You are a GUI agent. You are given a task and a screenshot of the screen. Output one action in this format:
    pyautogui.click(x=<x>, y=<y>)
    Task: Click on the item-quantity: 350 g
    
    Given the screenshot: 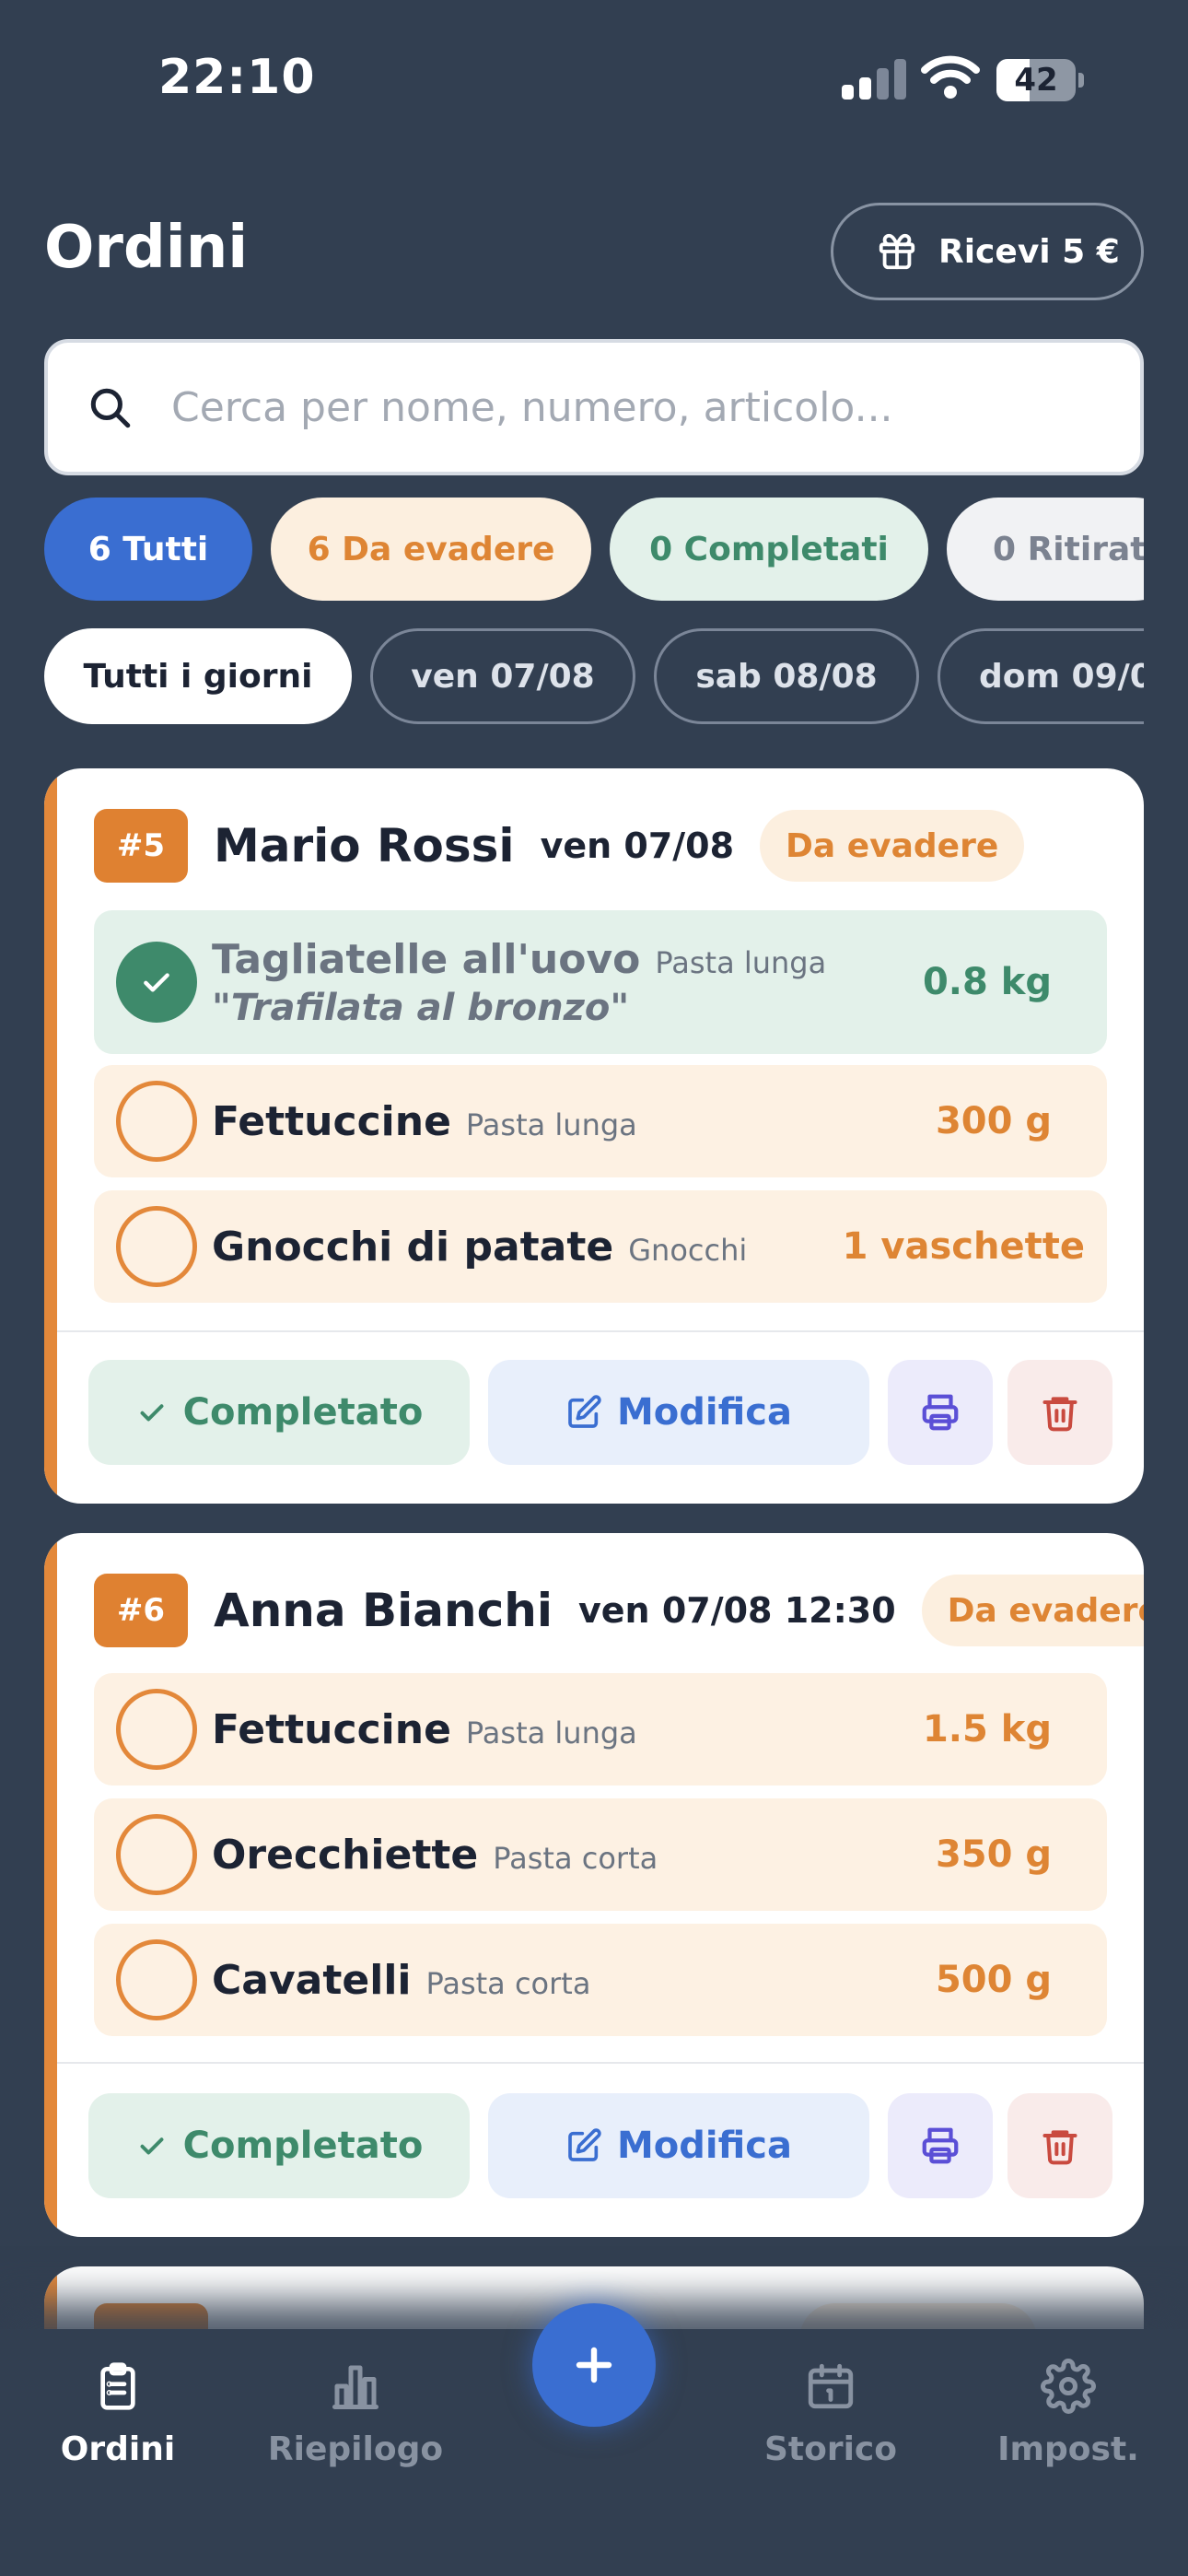 What is the action you would take?
    pyautogui.click(x=993, y=1854)
    